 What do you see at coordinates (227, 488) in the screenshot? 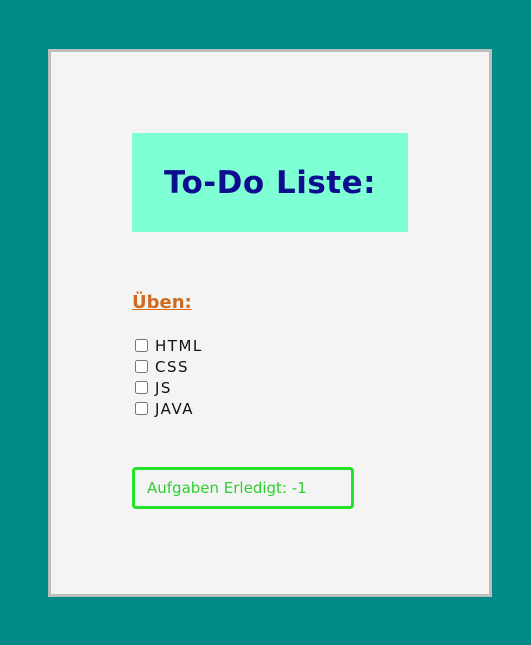
I see `completed-counter-text: Aufgaben Erledigt: -1` at bounding box center [227, 488].